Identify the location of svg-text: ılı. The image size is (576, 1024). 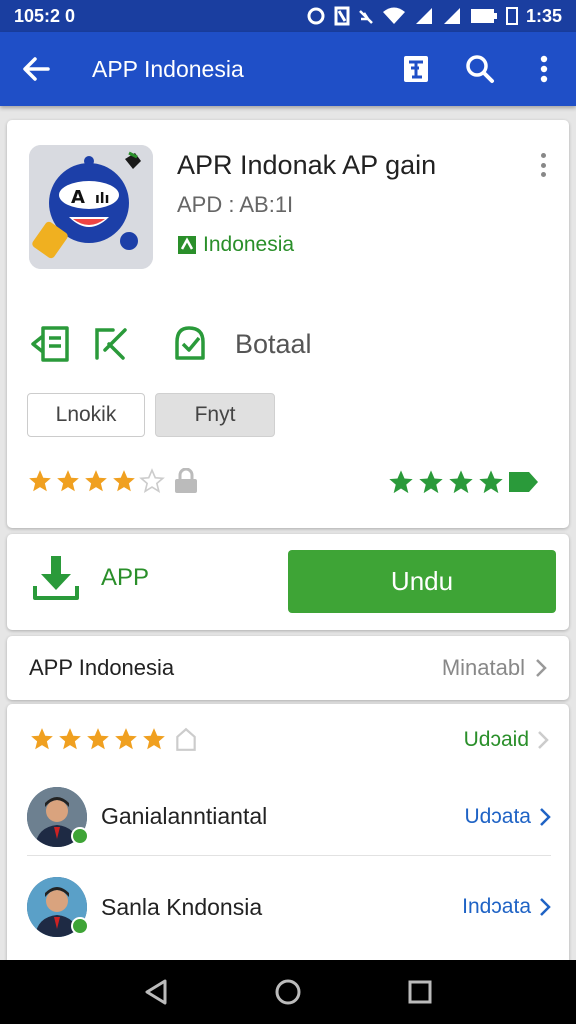
(102, 199).